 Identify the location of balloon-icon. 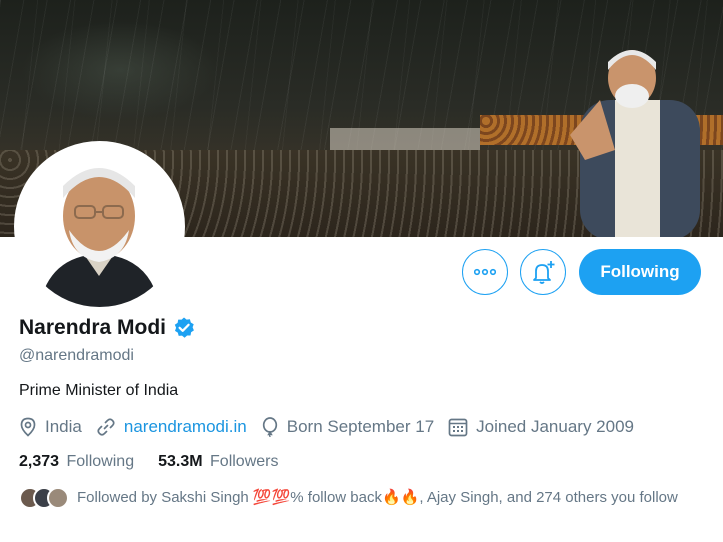
(269, 427).